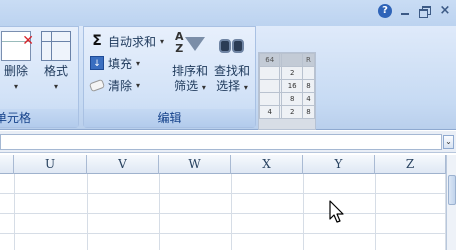  Describe the element at coordinates (415, 11) in the screenshot. I see `window-controls: ? ×` at that location.